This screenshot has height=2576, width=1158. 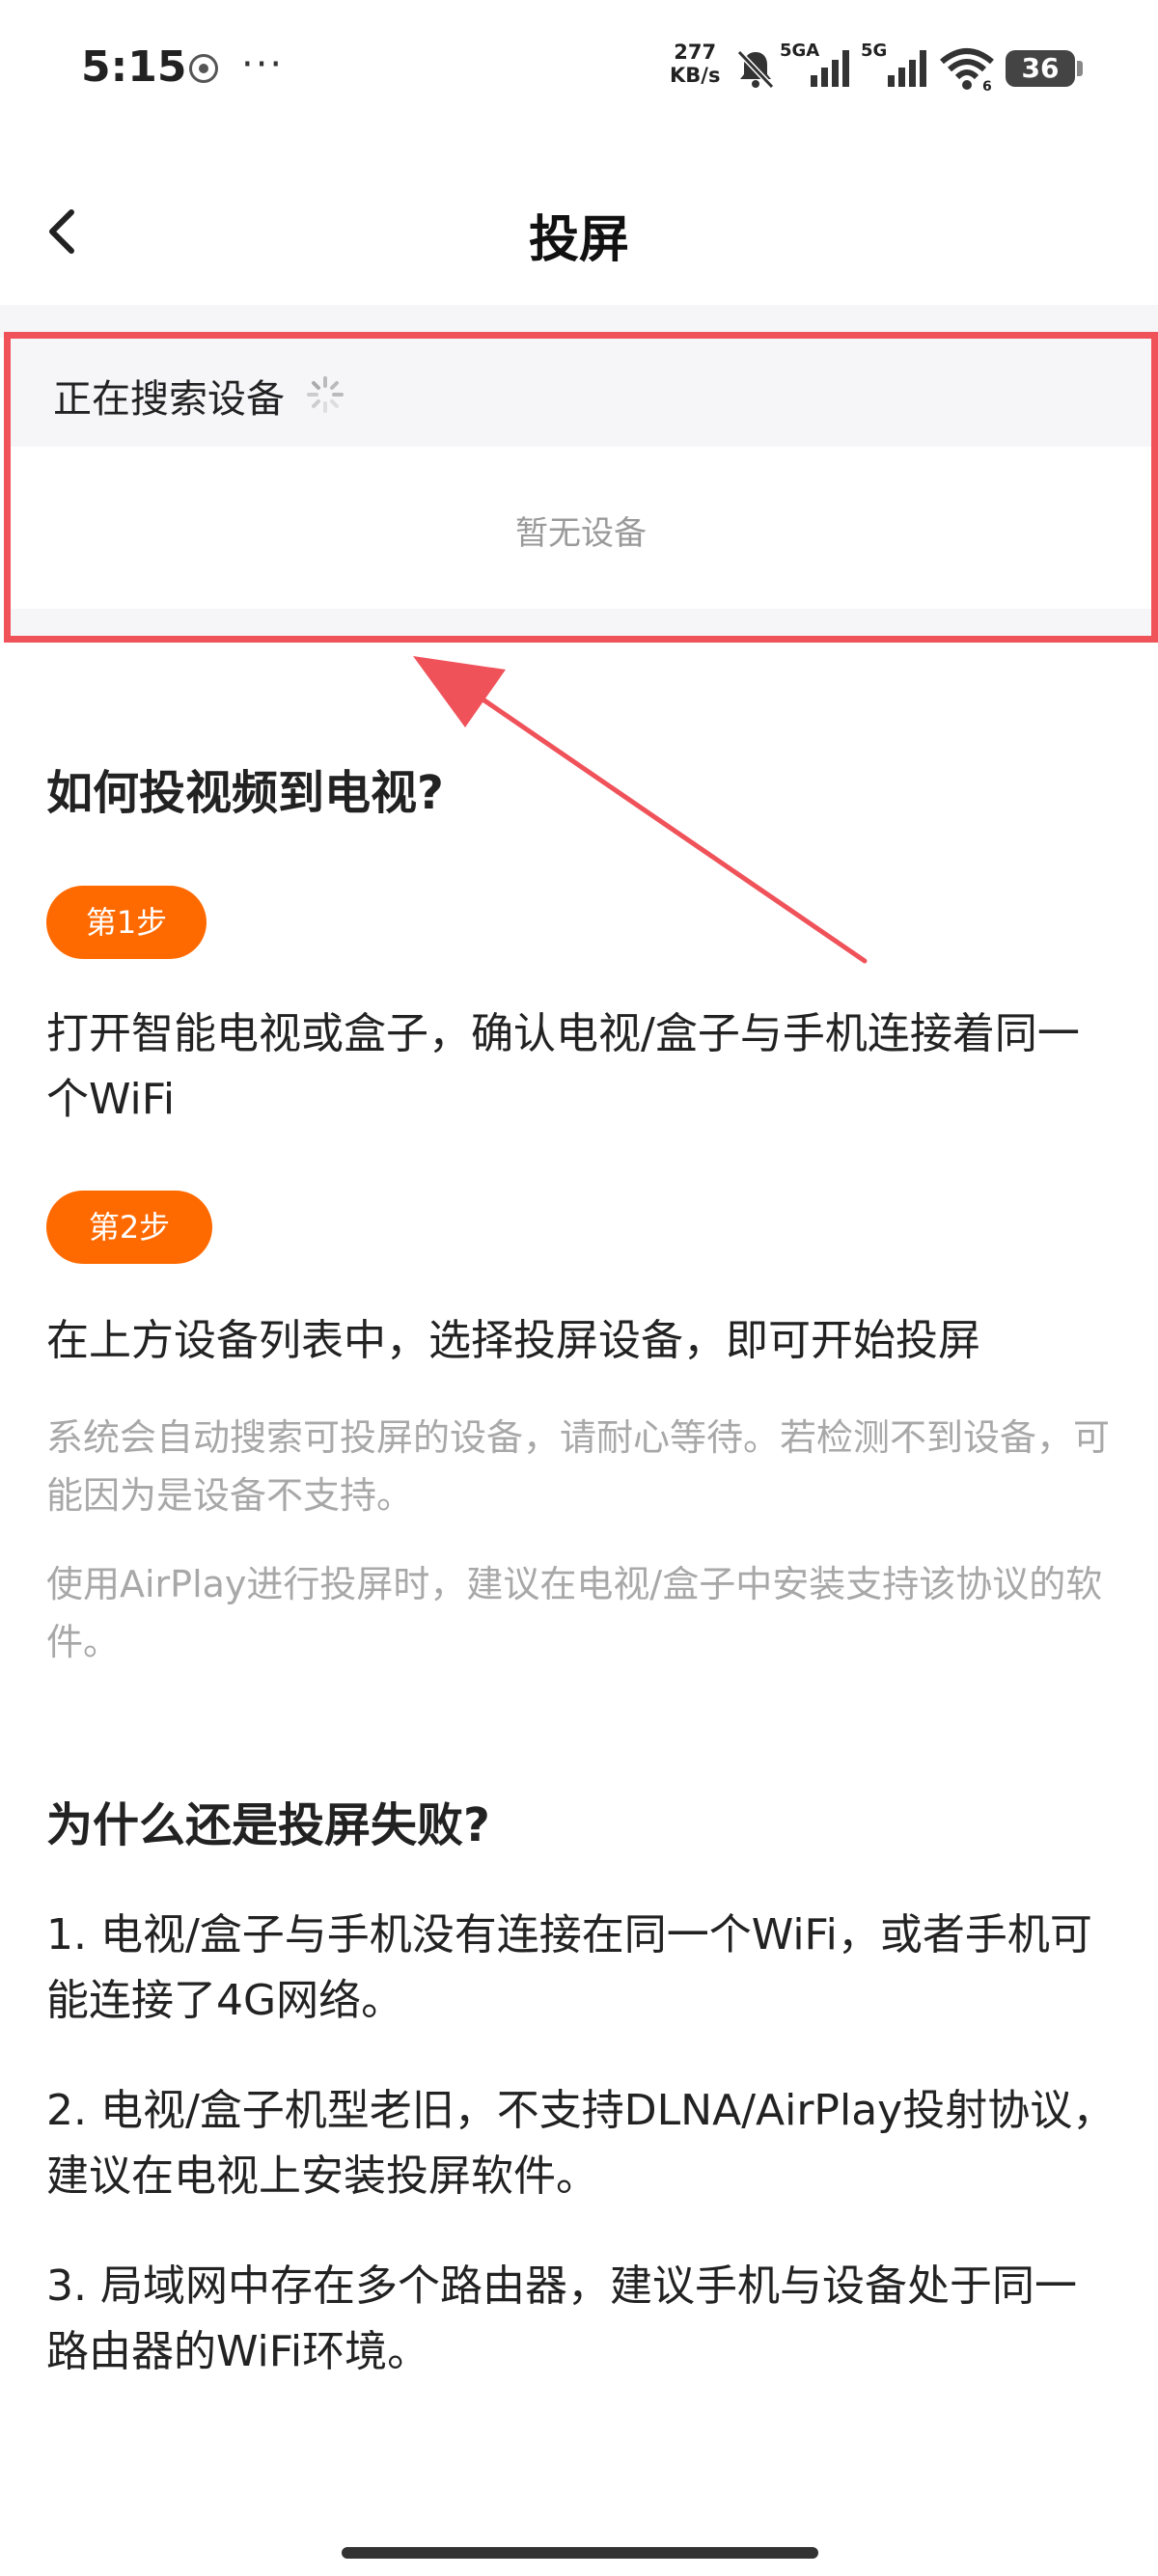 I want to click on cellular-signal-5g-icon: 5G, so click(x=893, y=64).